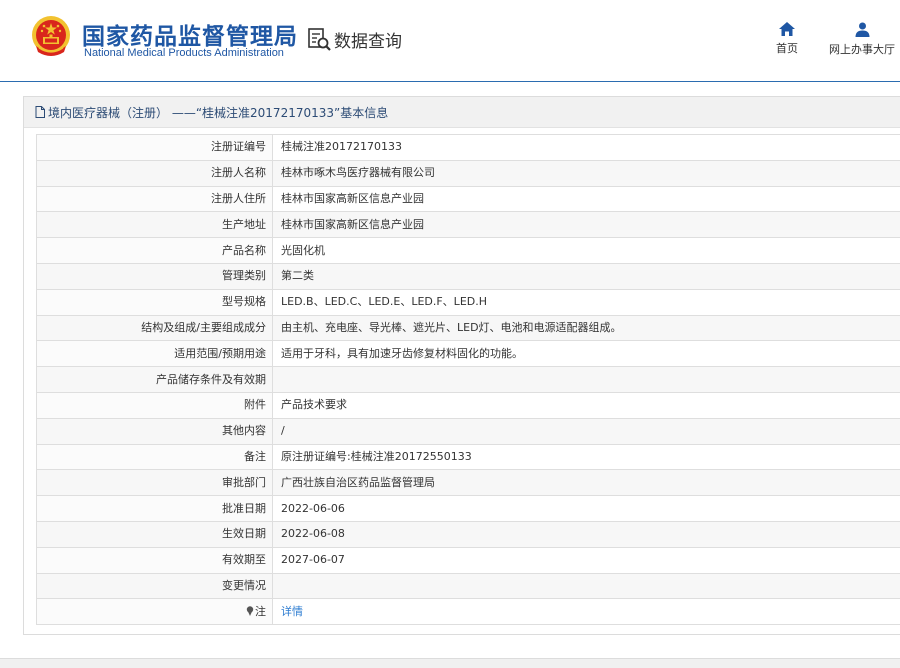 This screenshot has height=668, width=900. Describe the element at coordinates (586, 302) in the screenshot. I see `field-value: LED.B、LED.C、LED.E、LED.F、LED.H` at that location.